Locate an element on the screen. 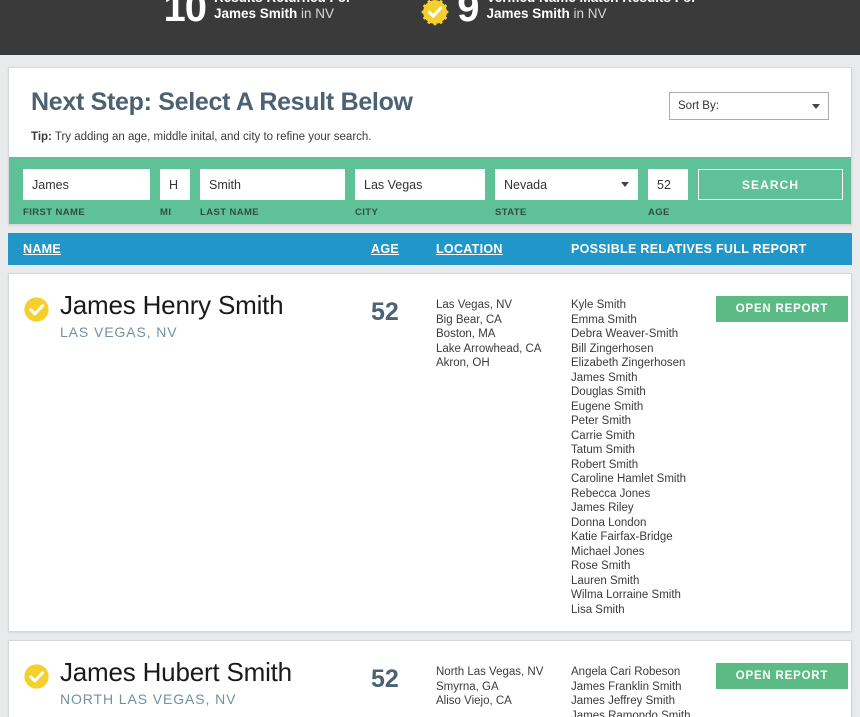 The image size is (860, 717). middle-initial-label: MI is located at coordinates (166, 212).